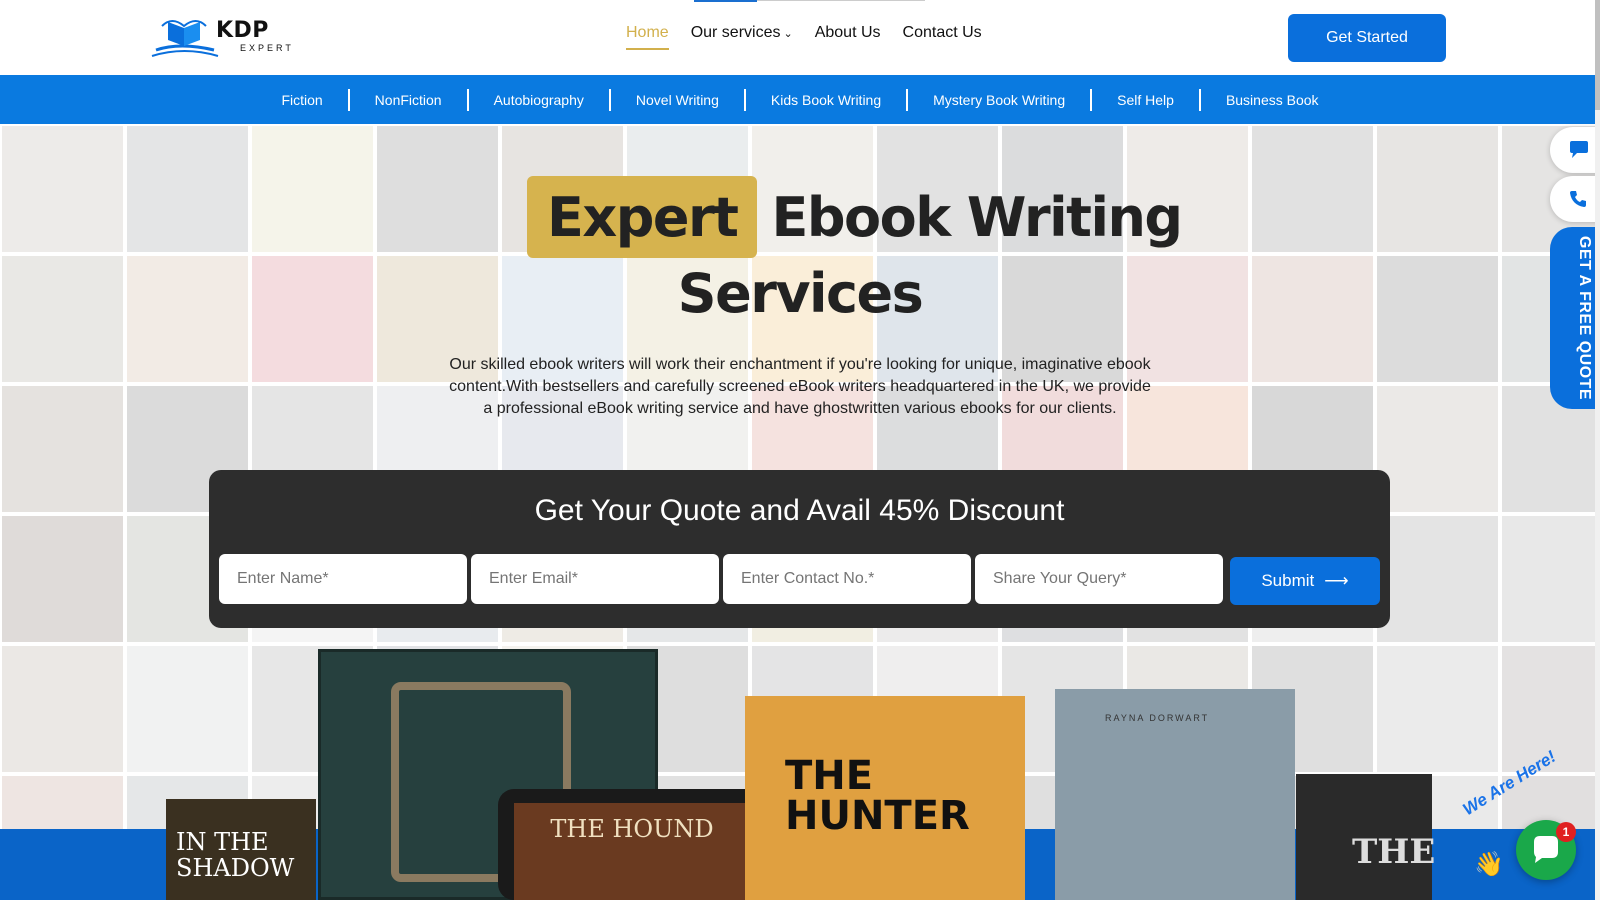 The width and height of the screenshot is (1600, 900). Describe the element at coordinates (1566, 832) in the screenshot. I see `chat-notification-badge: 1` at that location.